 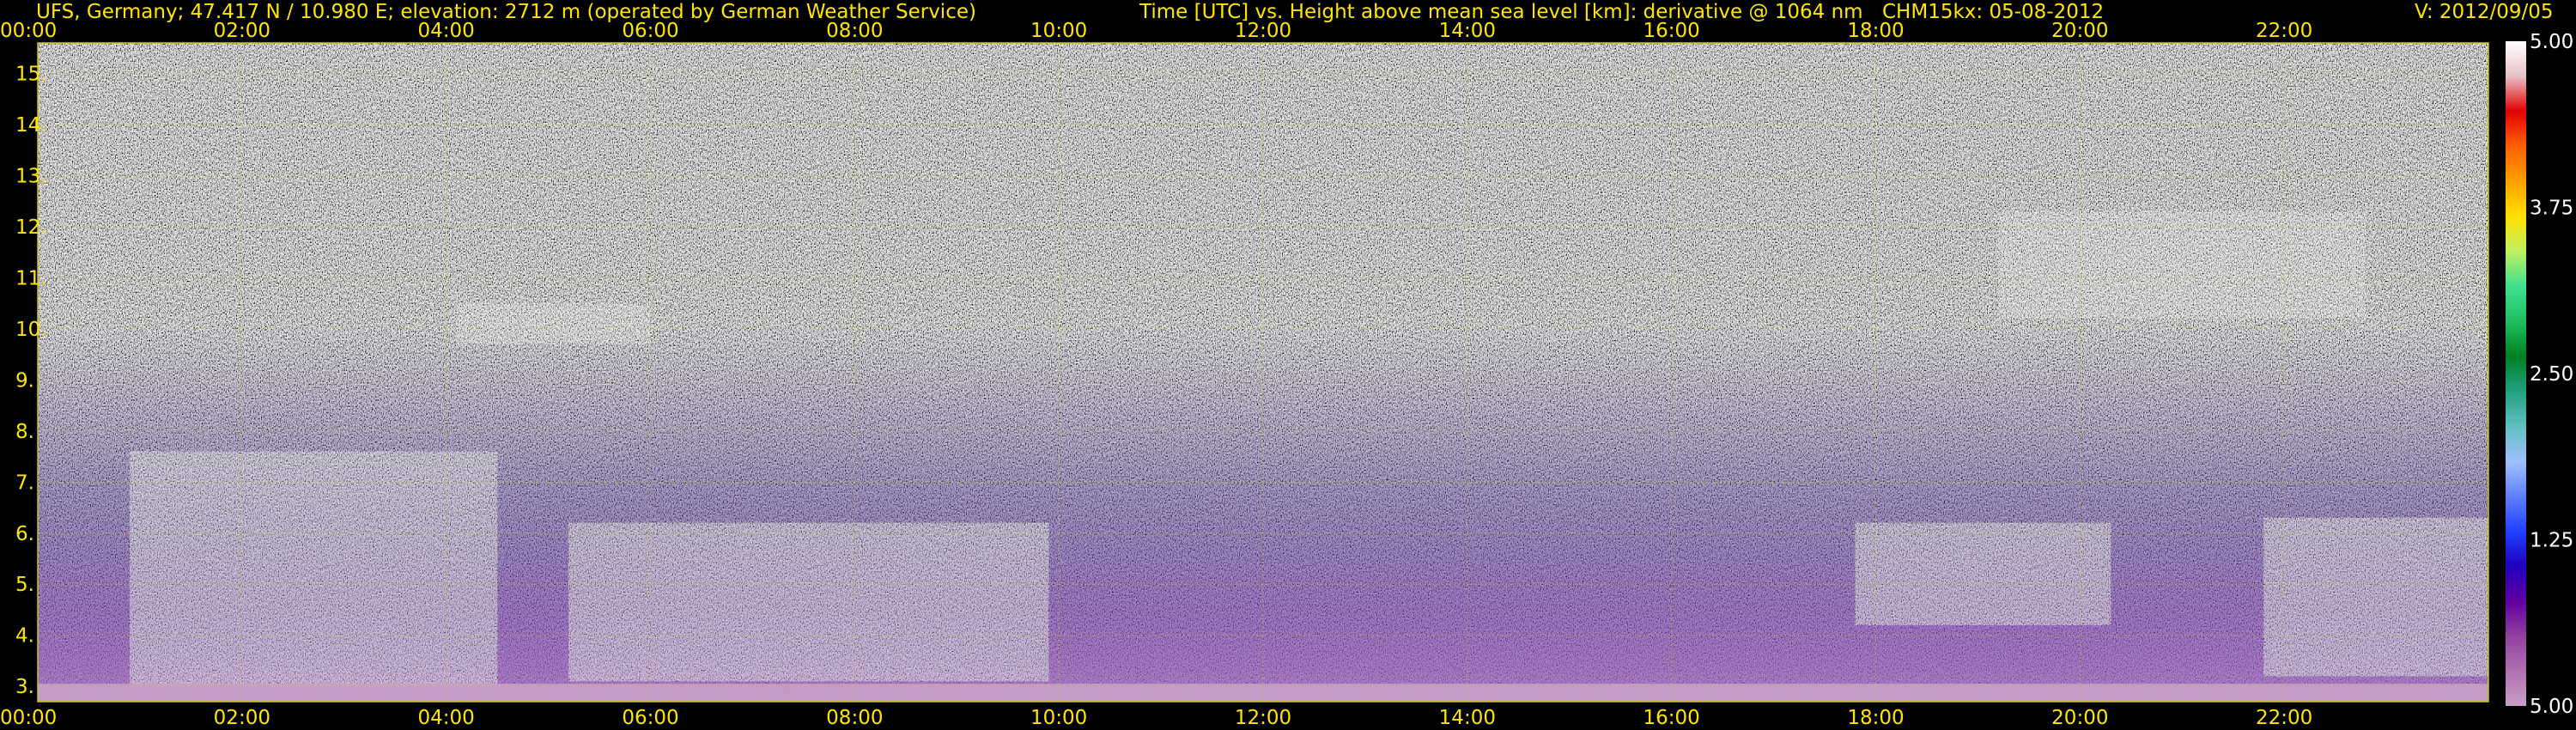 I want to click on x-tick-label-top: 00:00, so click(x=28, y=31).